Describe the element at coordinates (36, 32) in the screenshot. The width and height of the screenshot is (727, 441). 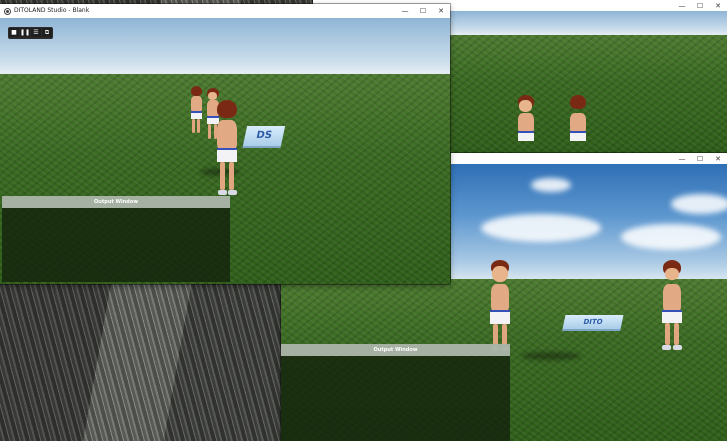
I see `list-button: ☰` at that location.